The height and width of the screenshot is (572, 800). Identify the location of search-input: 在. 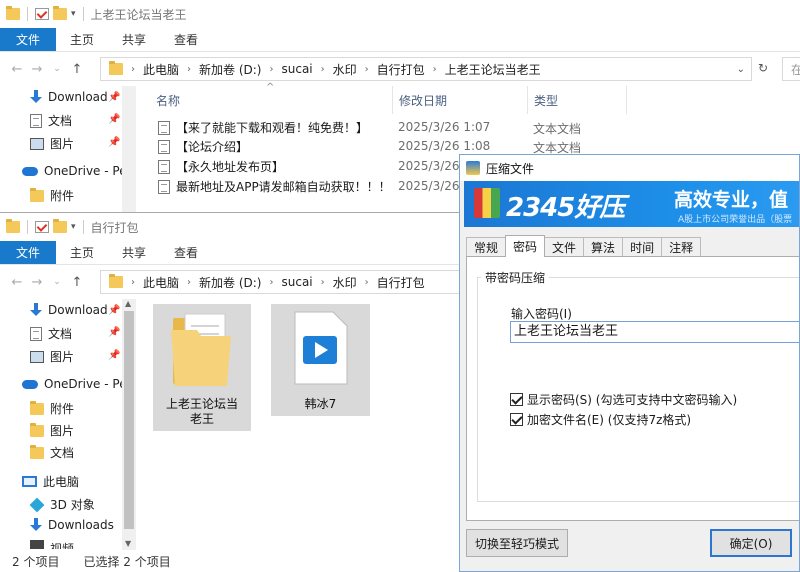
(791, 69).